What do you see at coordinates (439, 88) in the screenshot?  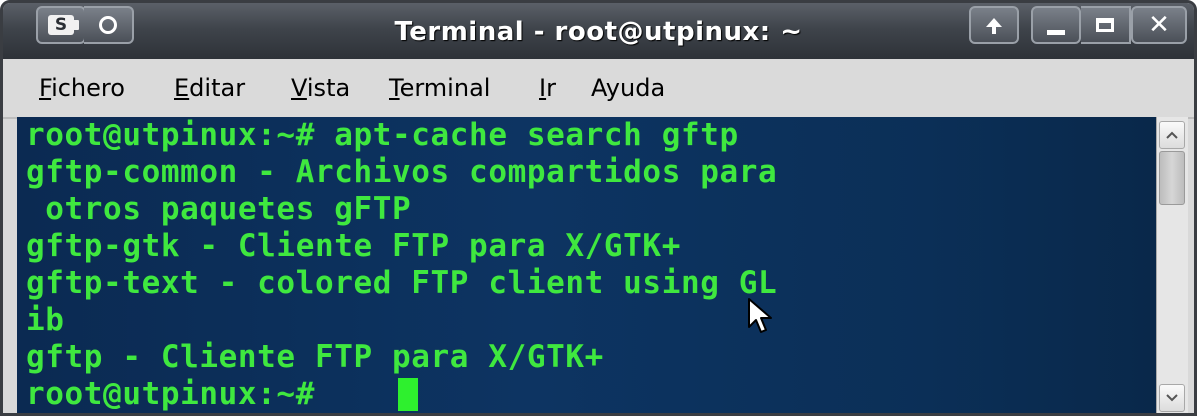 I see `menu-terminal: Terminal` at bounding box center [439, 88].